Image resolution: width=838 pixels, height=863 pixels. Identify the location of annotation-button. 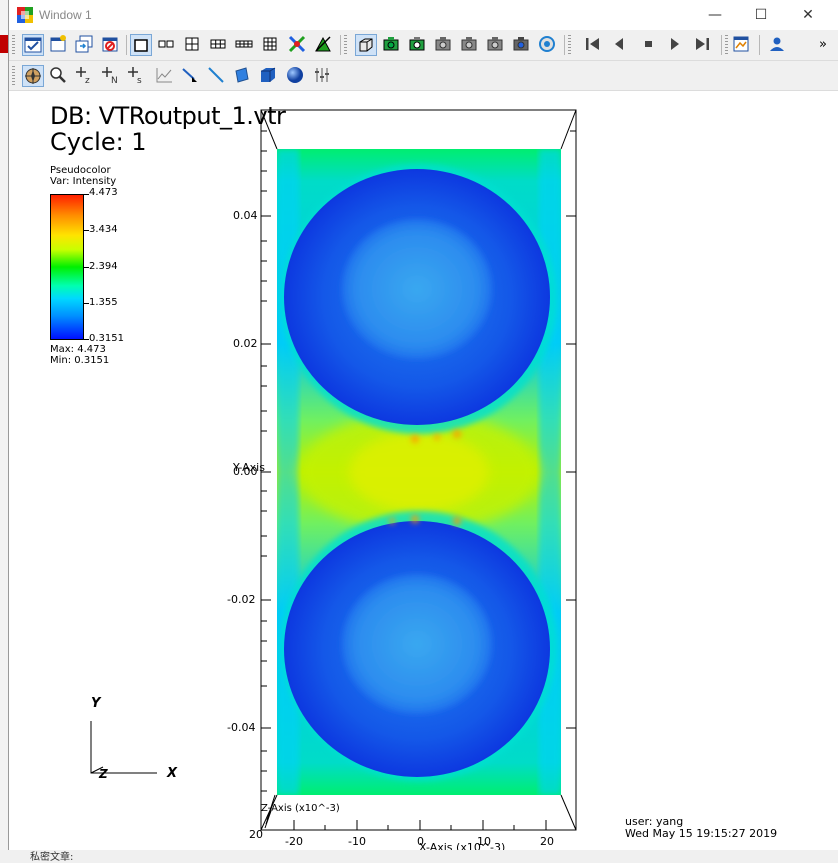
(742, 45).